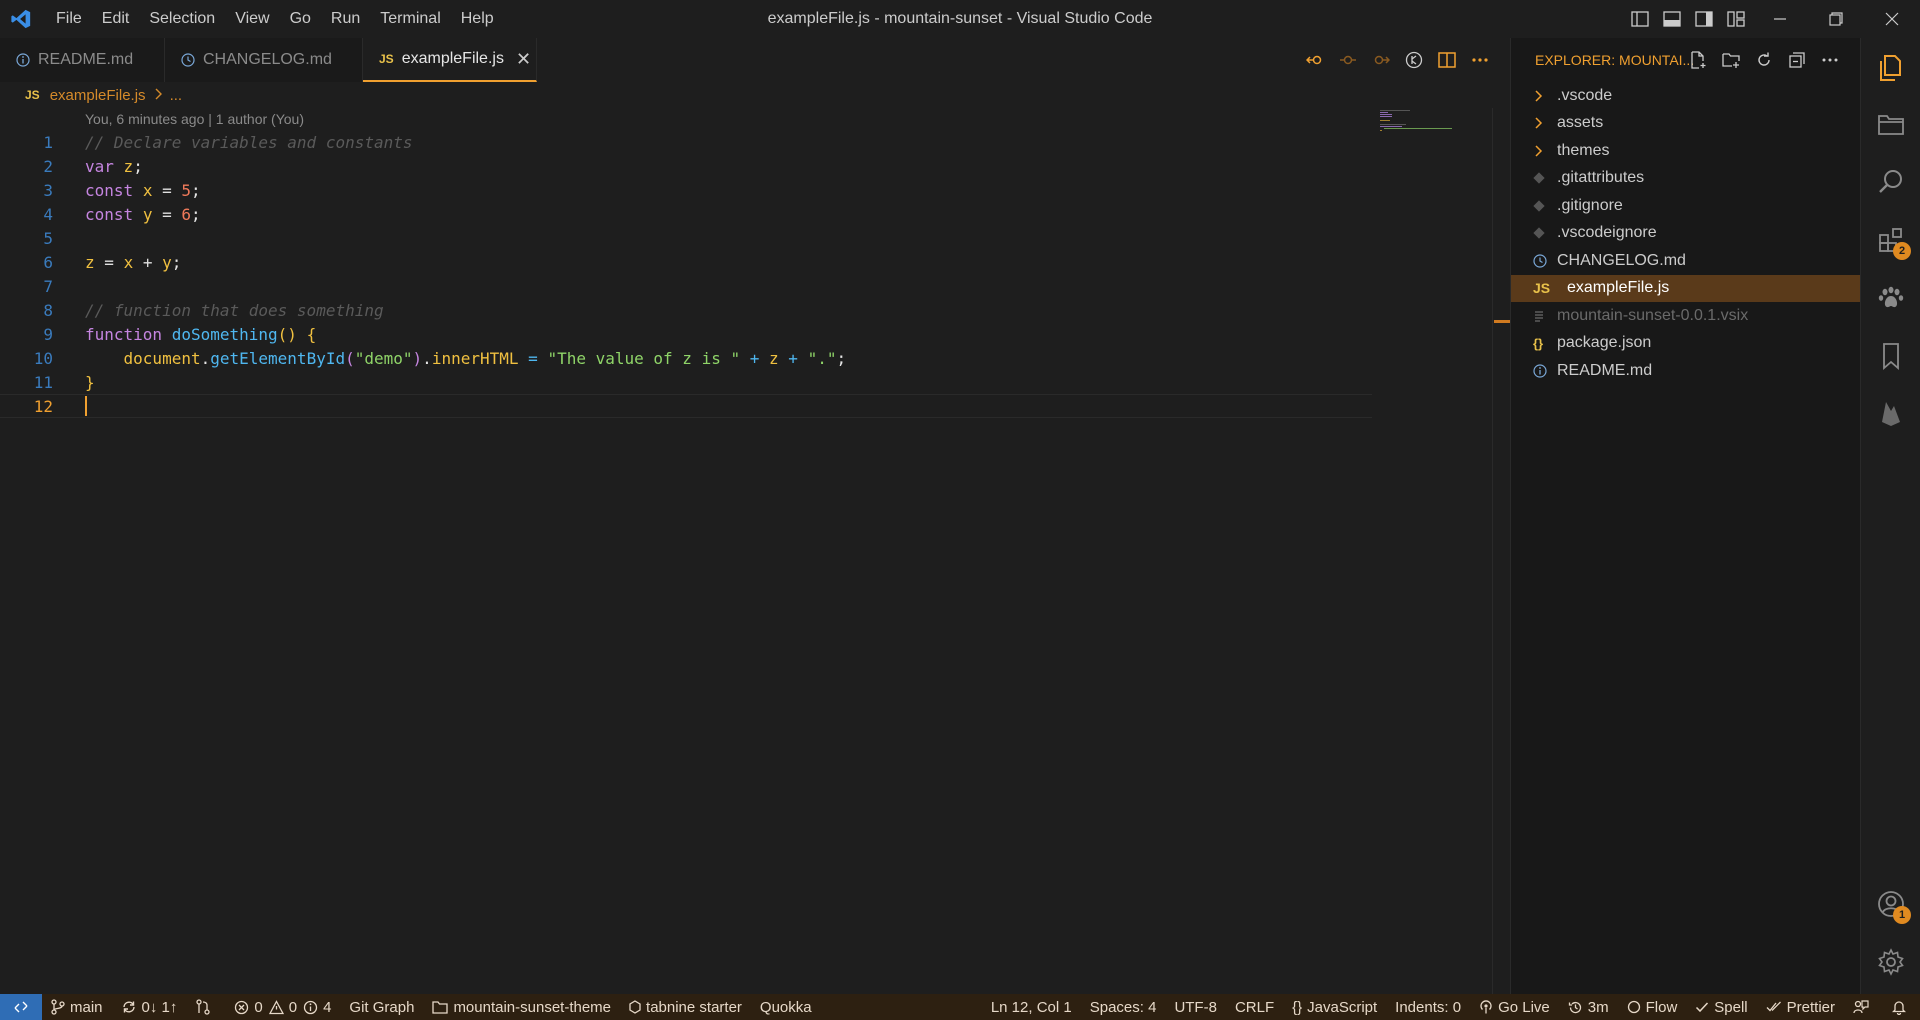  What do you see at coordinates (1640, 19) in the screenshot?
I see `toggle-primary-sidebar-icon` at bounding box center [1640, 19].